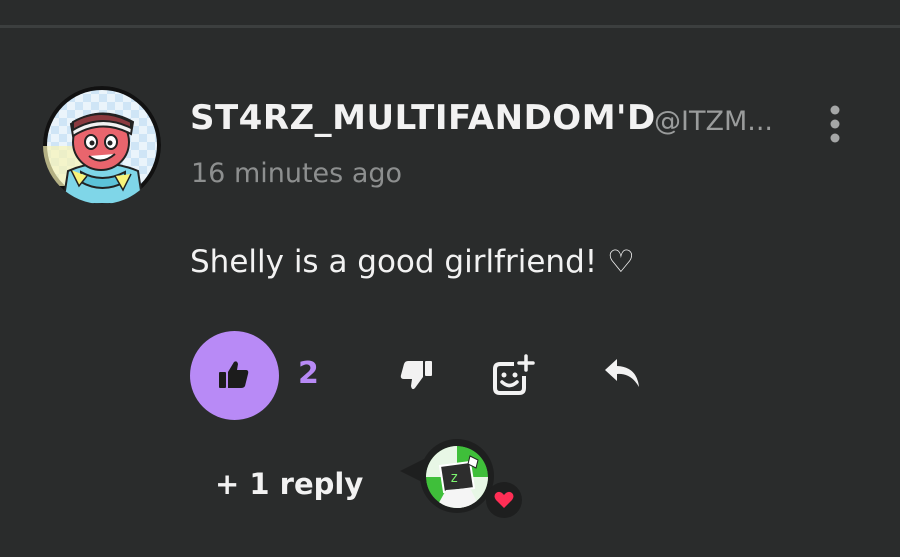  I want to click on heart-badge, so click(504, 500).